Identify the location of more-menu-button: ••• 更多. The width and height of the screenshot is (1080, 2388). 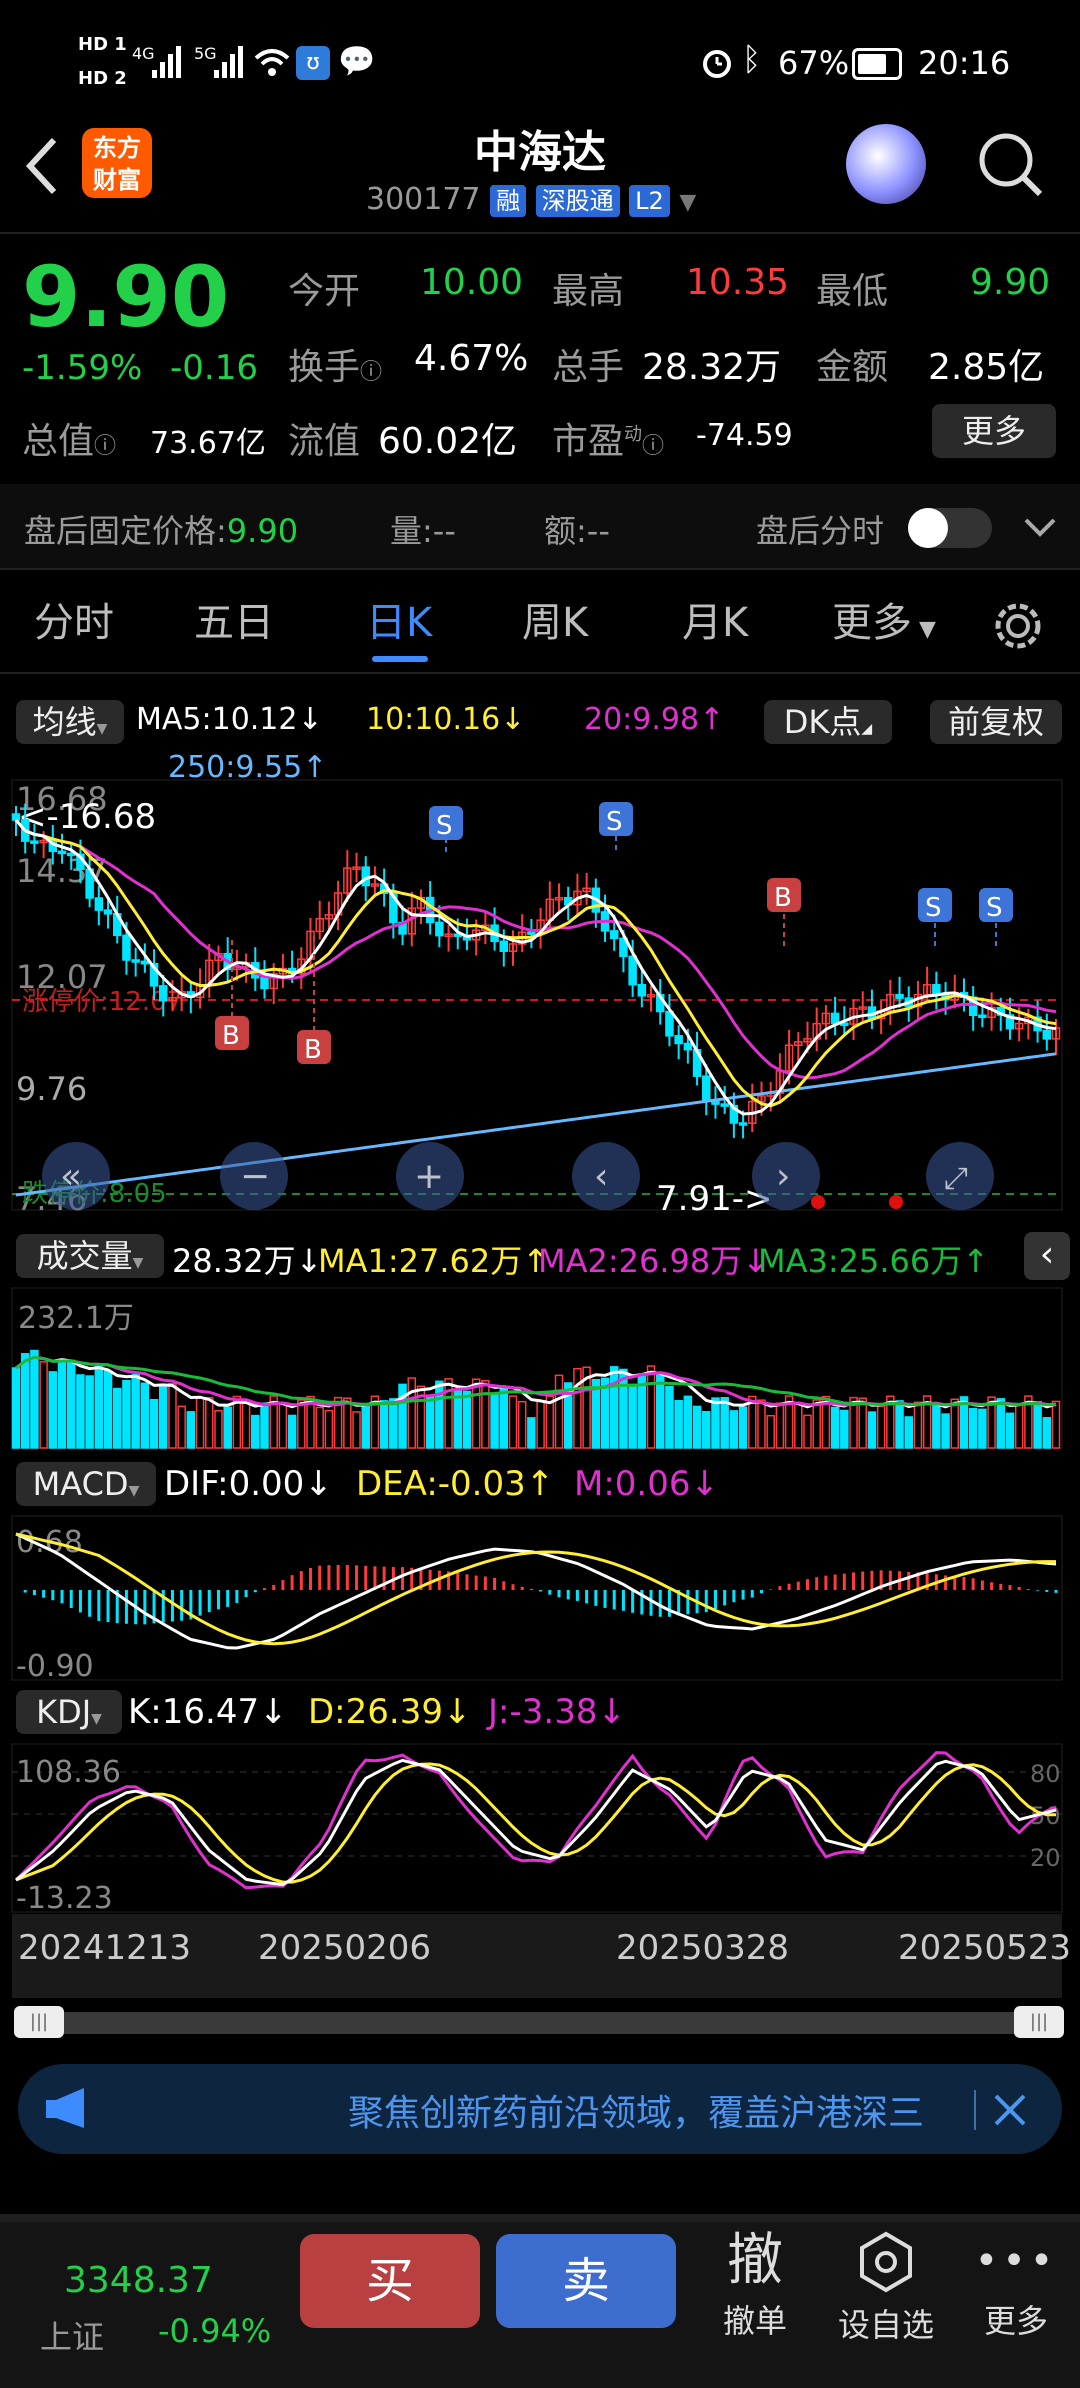
(1016, 2284).